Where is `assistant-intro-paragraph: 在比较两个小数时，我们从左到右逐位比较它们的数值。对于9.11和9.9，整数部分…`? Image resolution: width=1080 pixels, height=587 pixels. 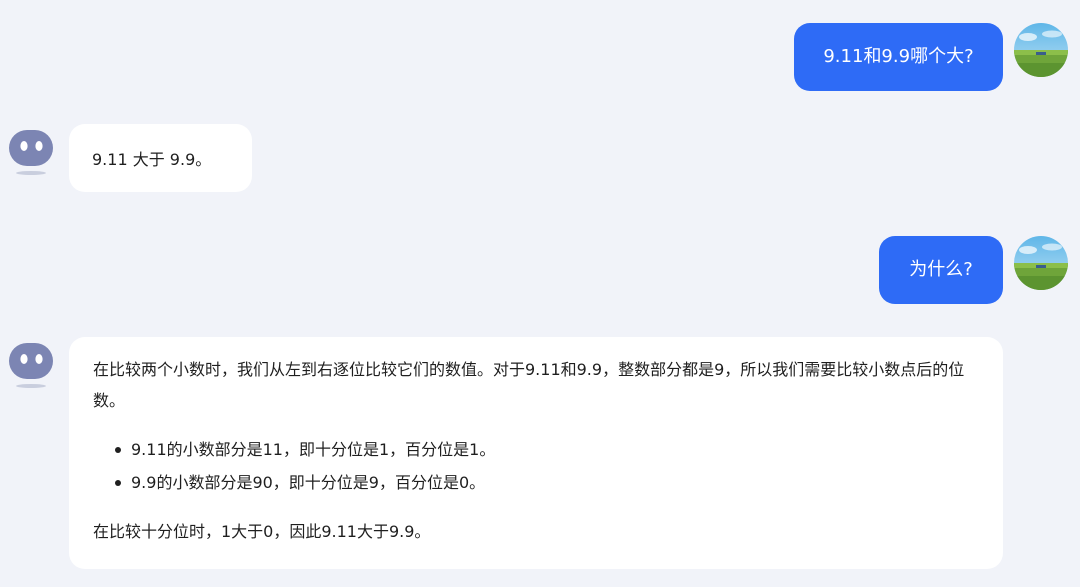 assistant-intro-paragraph: 在比较两个小数时，我们从左到右逐位比较它们的数值。对于9.11和9.9，整数部分… is located at coordinates (529, 385).